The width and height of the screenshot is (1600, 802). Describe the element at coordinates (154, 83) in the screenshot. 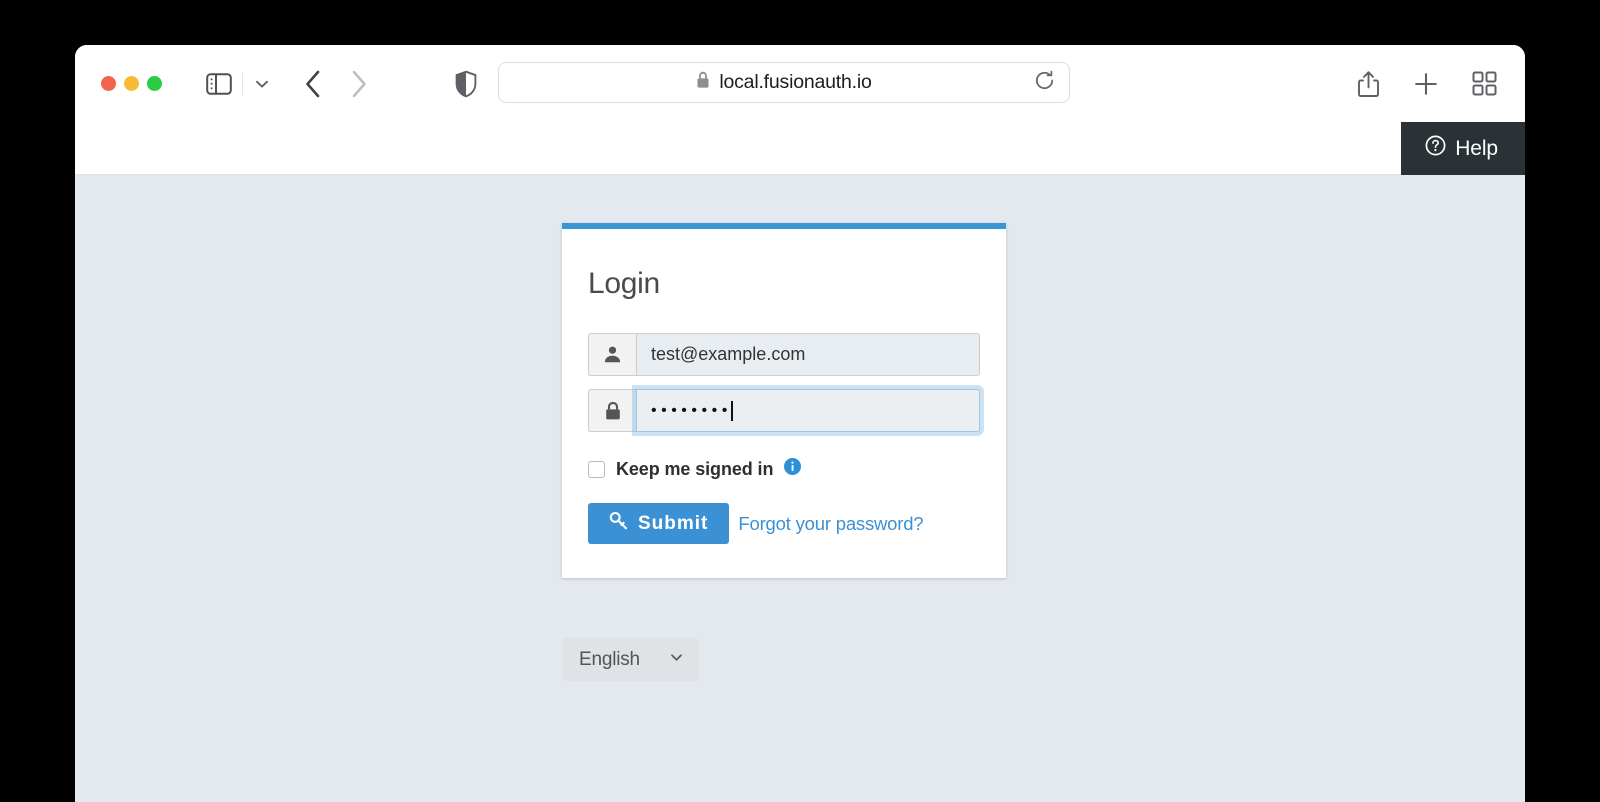

I see `zoom-window-button` at that location.